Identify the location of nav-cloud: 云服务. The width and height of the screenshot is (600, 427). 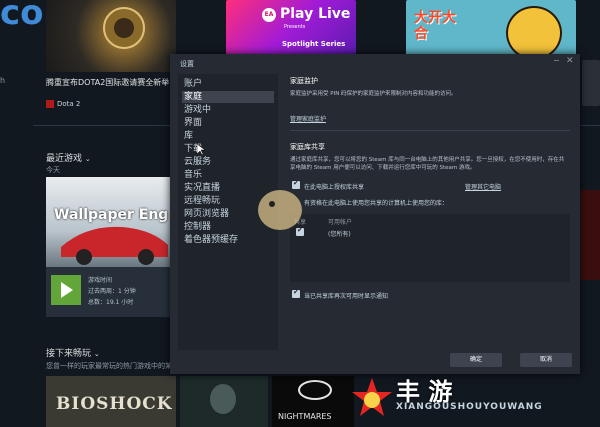
(228, 162).